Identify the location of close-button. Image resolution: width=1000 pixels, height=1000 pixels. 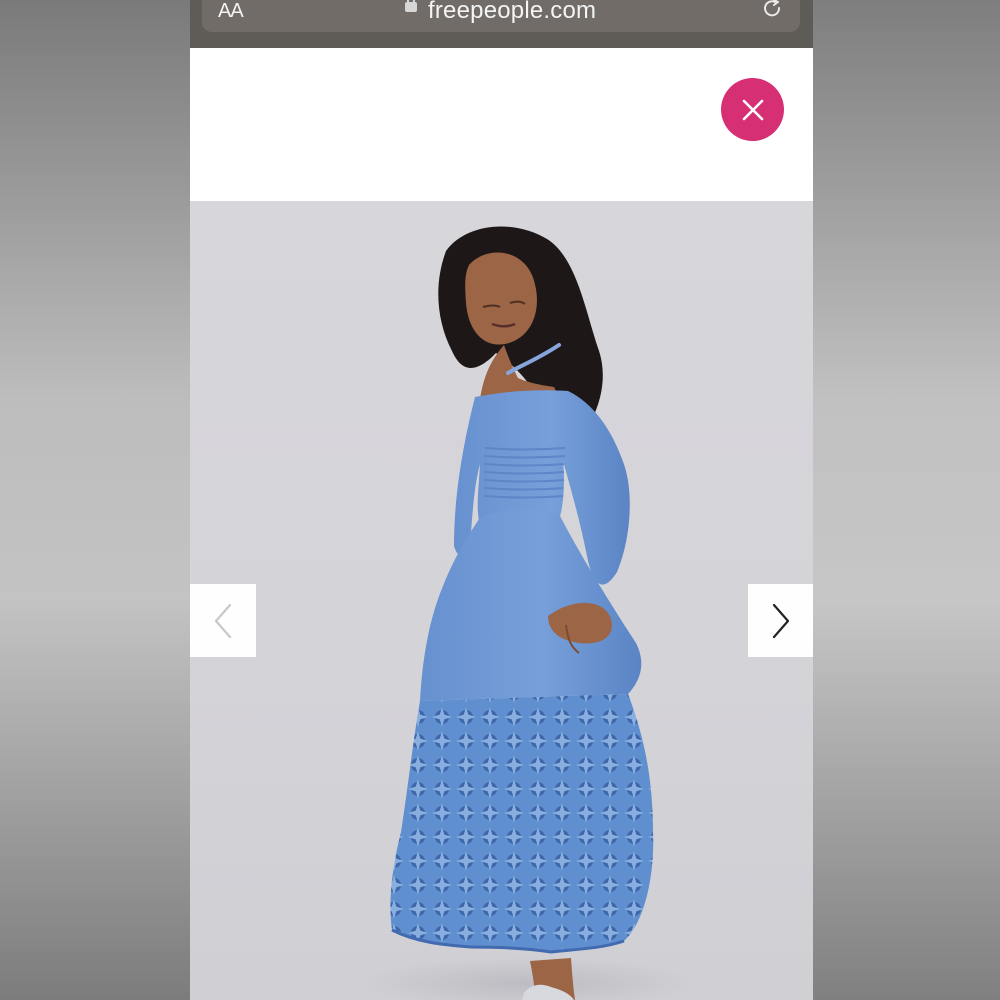
(752, 109).